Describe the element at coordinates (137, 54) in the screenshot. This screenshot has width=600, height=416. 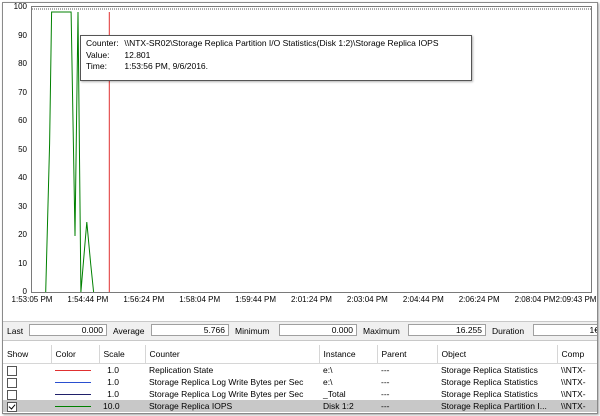
I see `tooltip-value-value: 12.801` at that location.